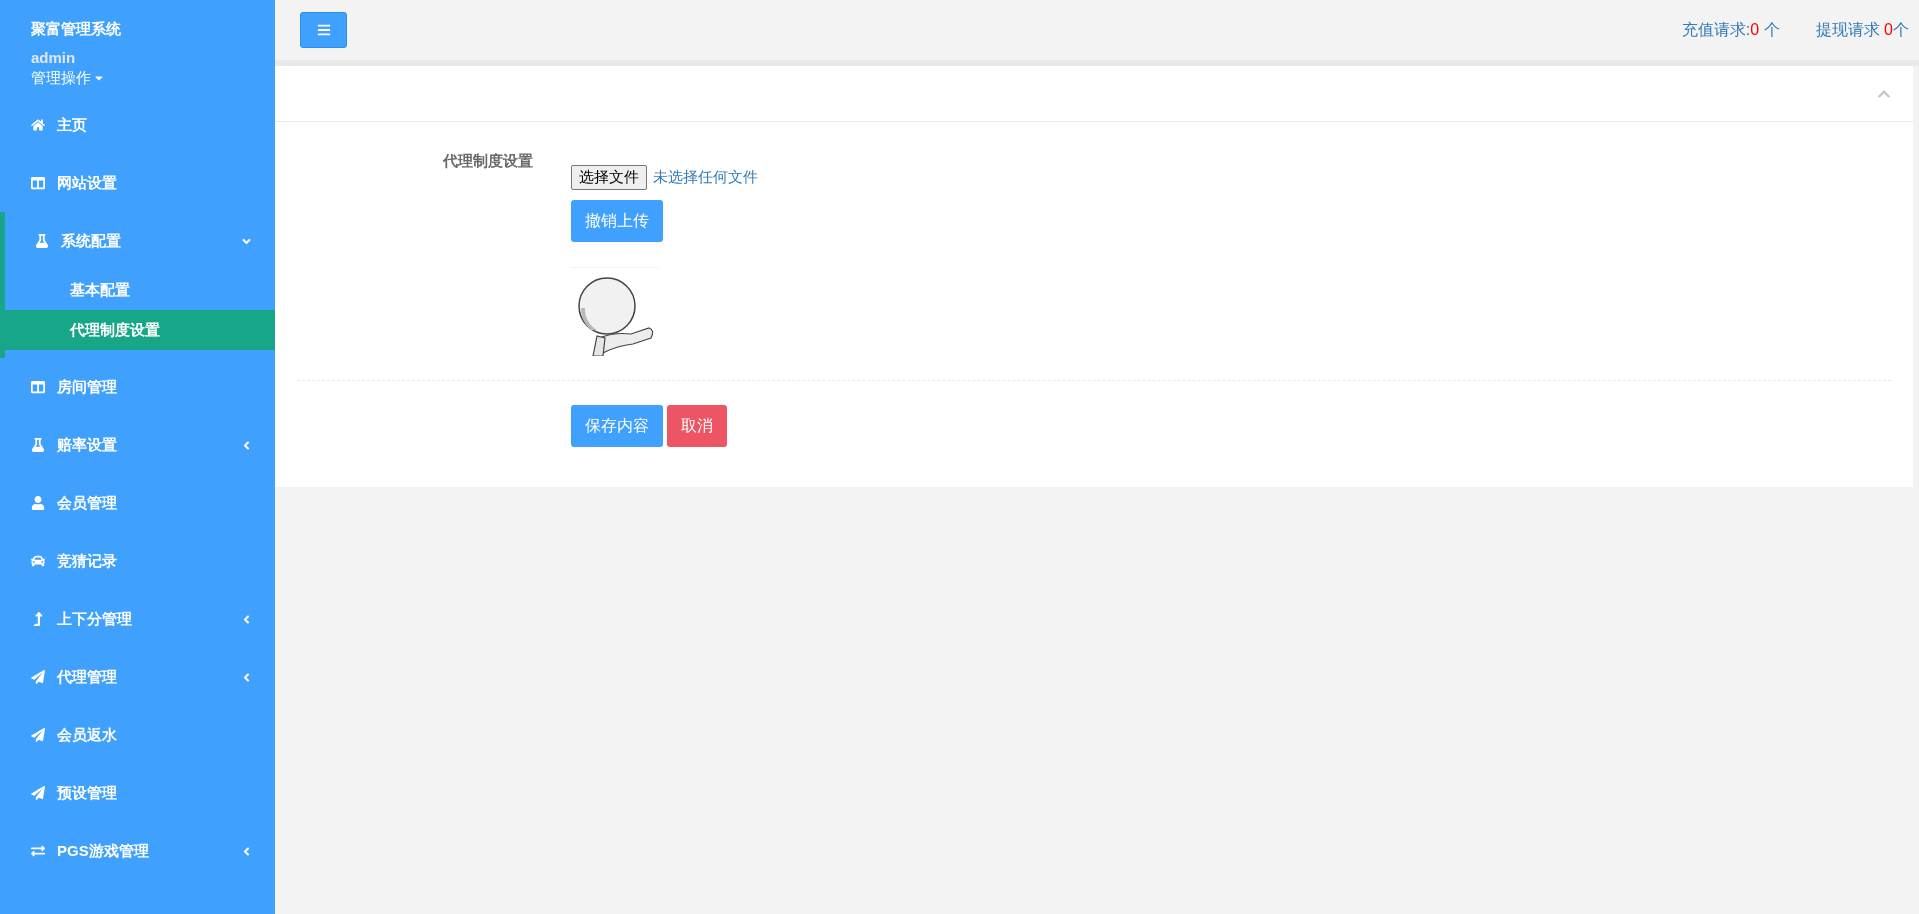  I want to click on sidebar-item: 主页, so click(137, 125).